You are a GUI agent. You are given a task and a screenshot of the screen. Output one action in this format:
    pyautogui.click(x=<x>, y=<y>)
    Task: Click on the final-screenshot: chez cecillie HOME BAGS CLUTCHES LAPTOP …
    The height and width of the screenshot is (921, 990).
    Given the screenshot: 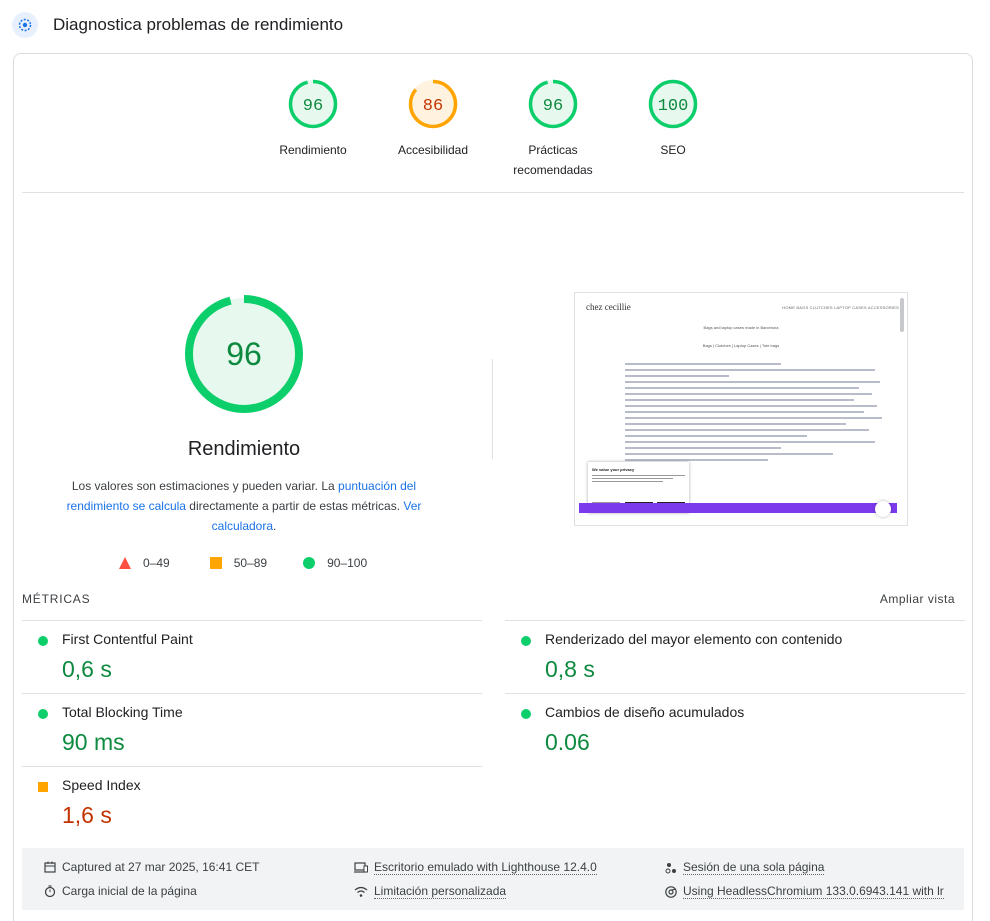 What is the action you would take?
    pyautogui.click(x=741, y=409)
    